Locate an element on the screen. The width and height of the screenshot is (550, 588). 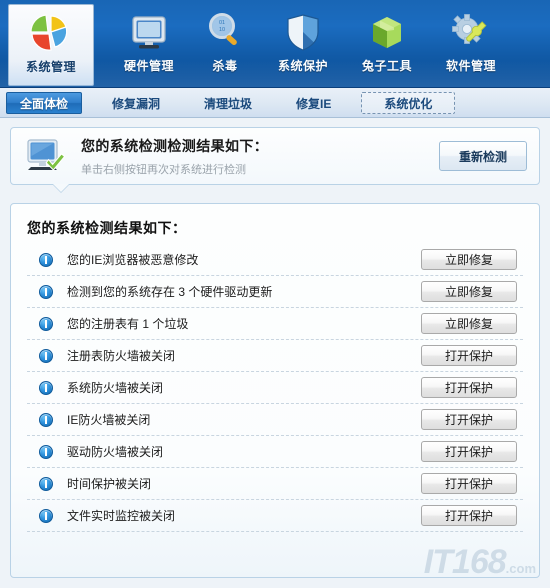
result-row: 系统防火墙被关闭 打开保护 is located at coordinates (275, 388).